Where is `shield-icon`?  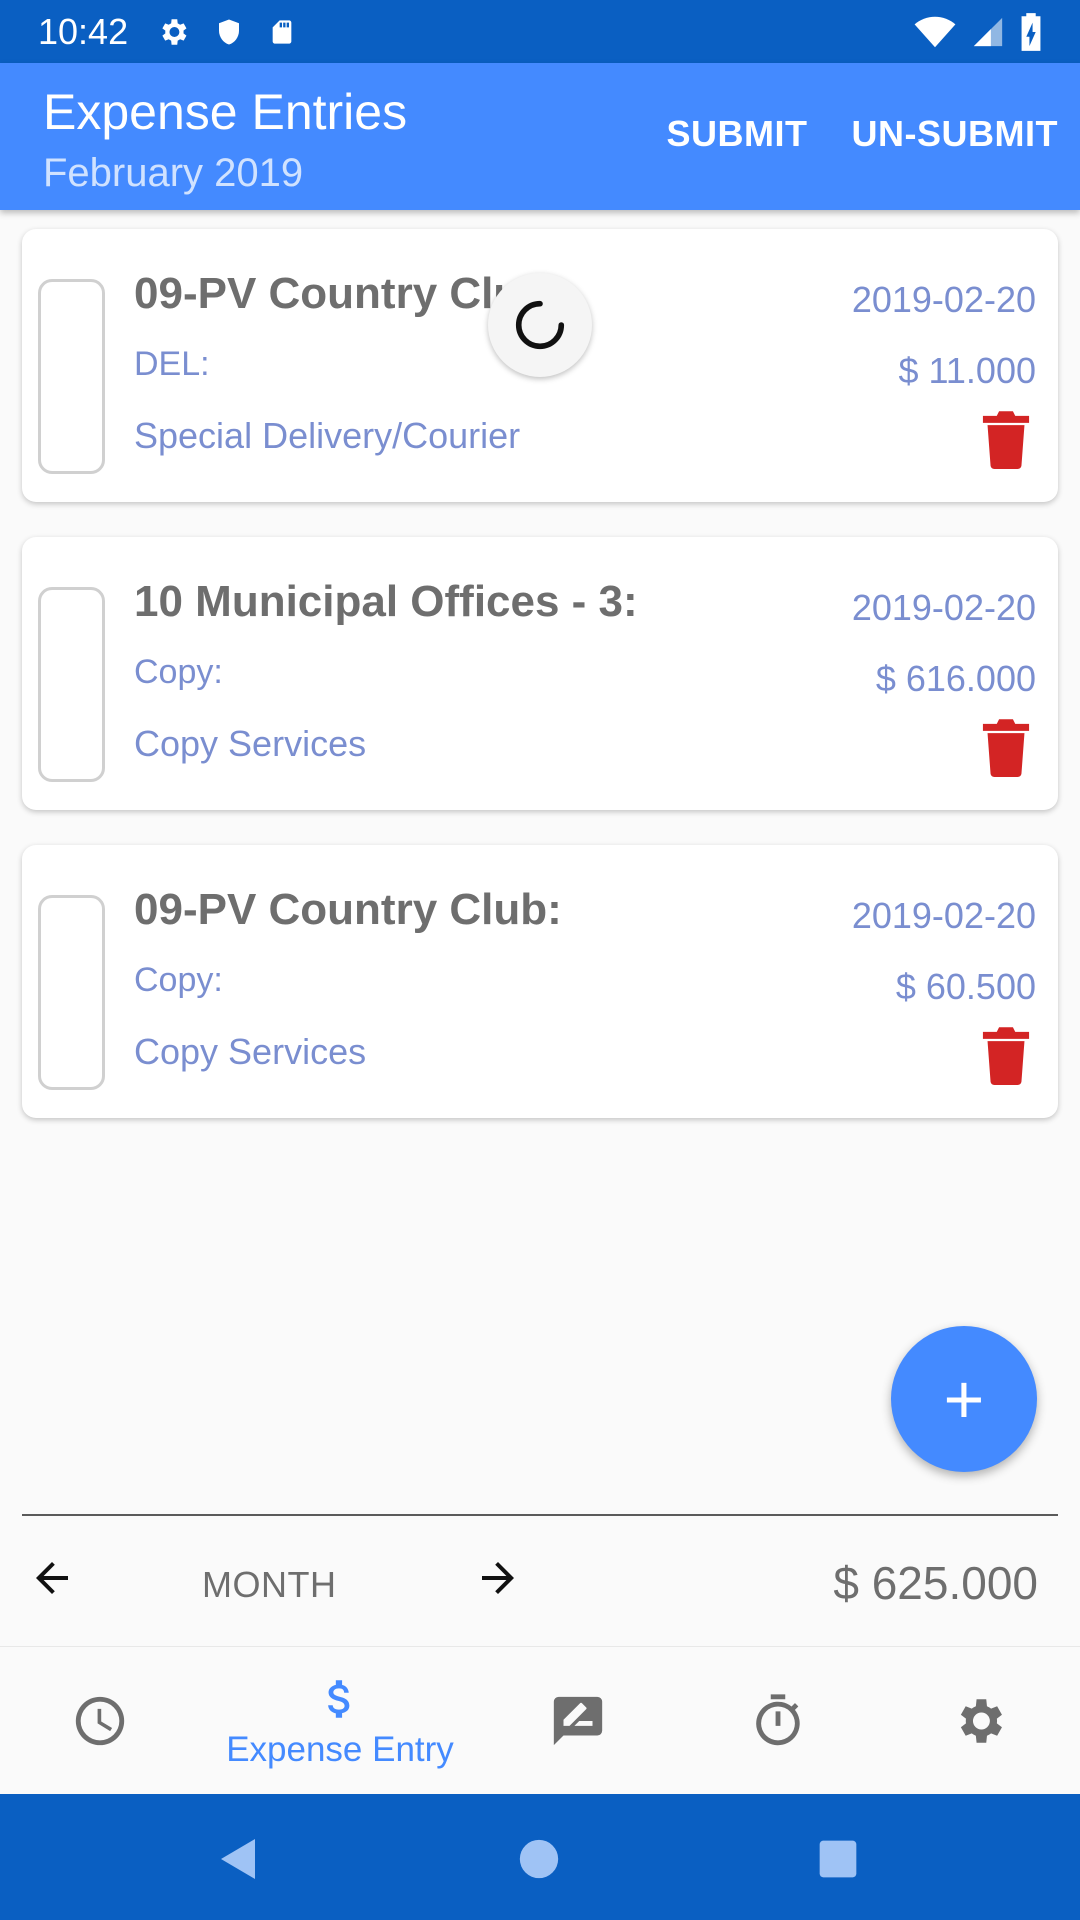
shield-icon is located at coordinates (229, 31).